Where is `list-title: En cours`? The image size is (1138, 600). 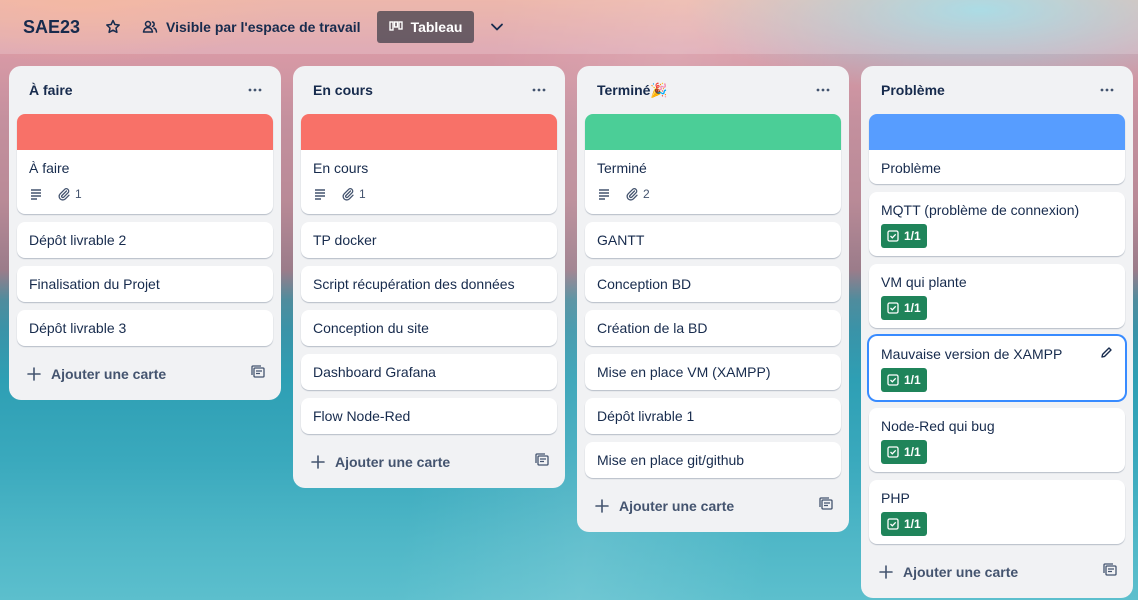 list-title: En cours is located at coordinates (343, 90).